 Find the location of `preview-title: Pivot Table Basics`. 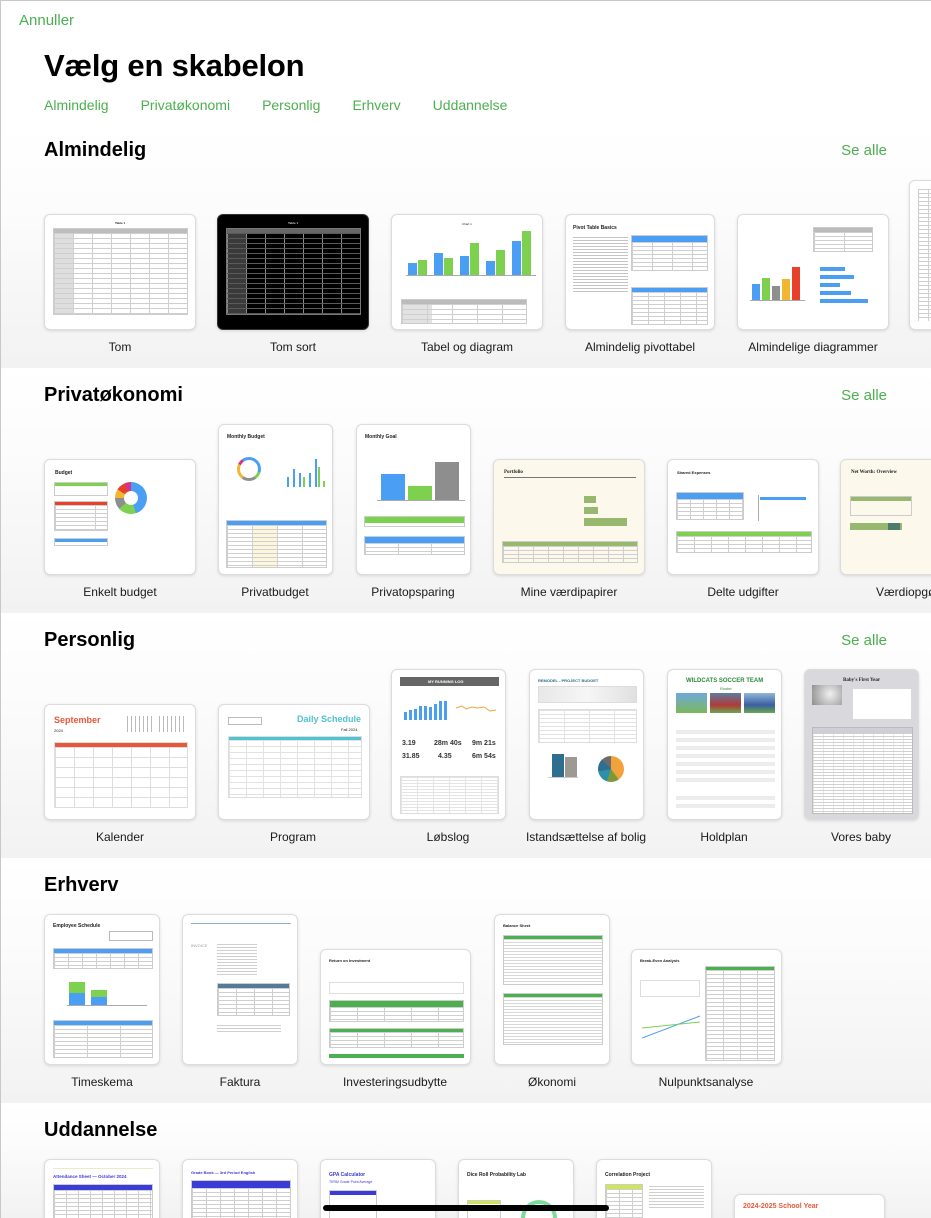

preview-title: Pivot Table Basics is located at coordinates (595, 228).